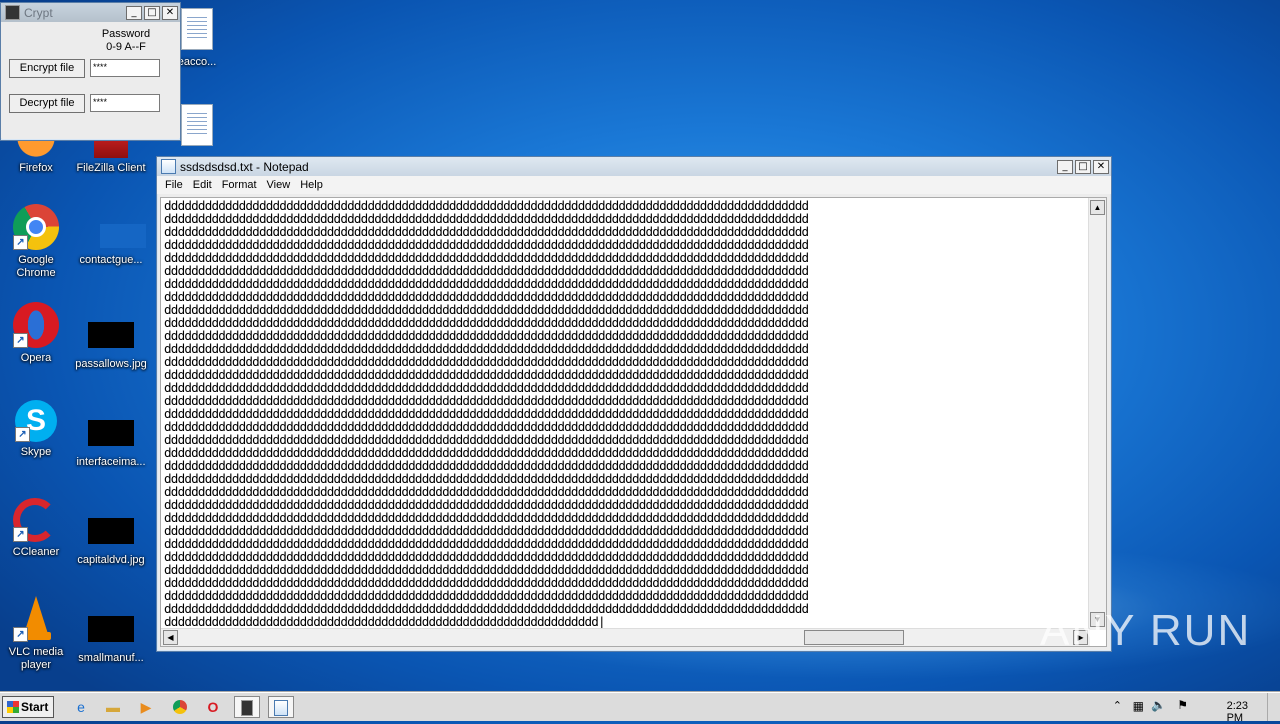 This screenshot has height=724, width=1280. I want to click on desktop-icon-opera: ↗ Opera, so click(36, 333).